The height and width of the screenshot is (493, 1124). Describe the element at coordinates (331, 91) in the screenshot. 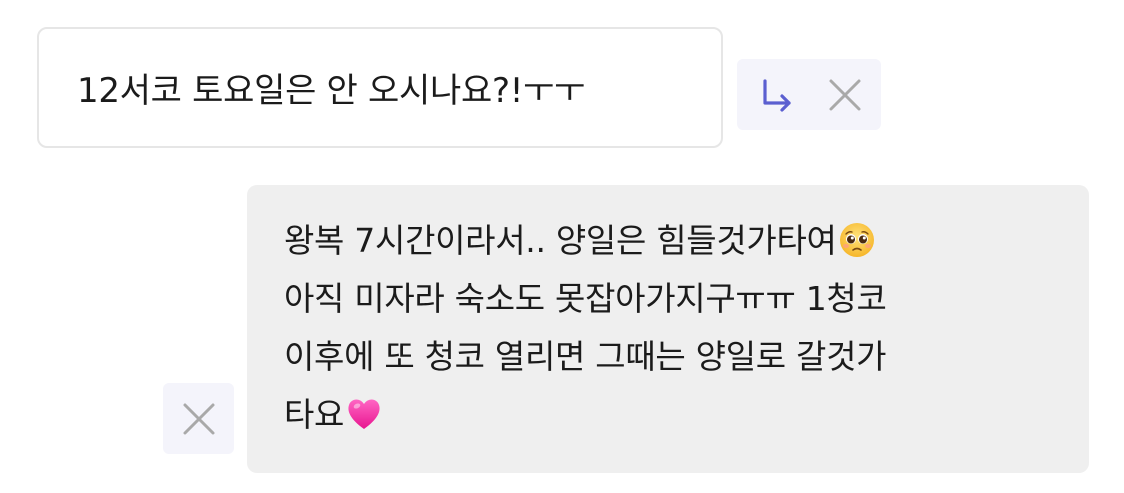

I see `incoming-message-text: 12서코 토요일은 안 오시나요?!ㅜㅜ` at that location.